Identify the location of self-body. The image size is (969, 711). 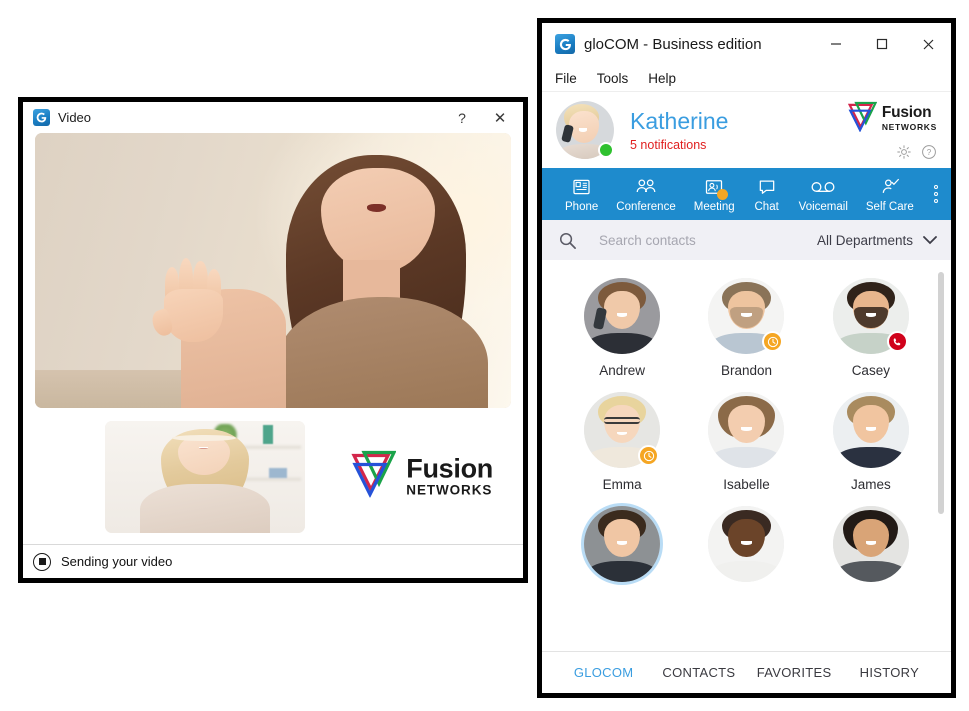
(205, 508).